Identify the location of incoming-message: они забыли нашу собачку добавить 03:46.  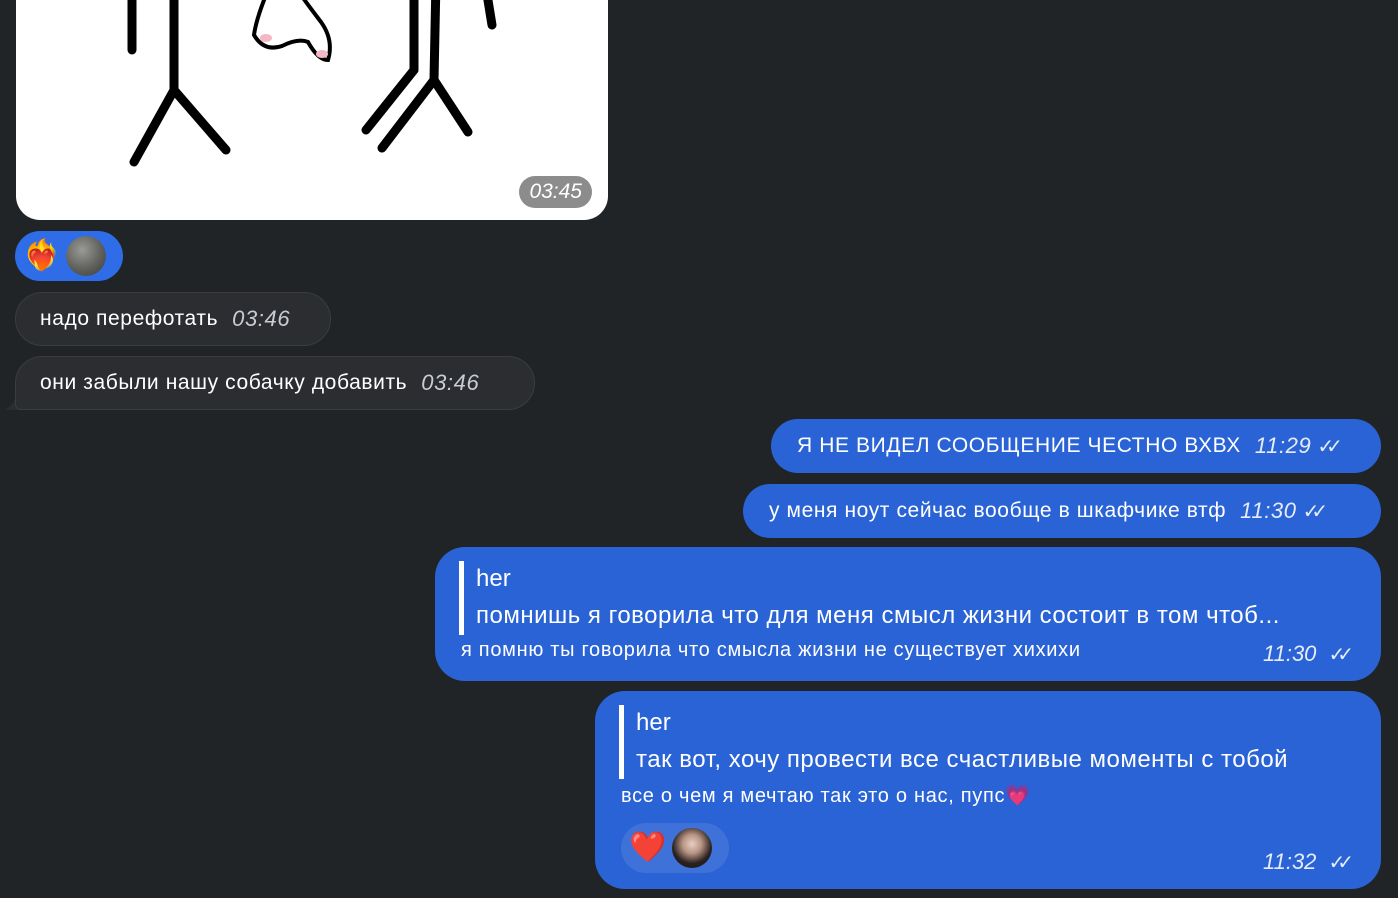
(275, 383).